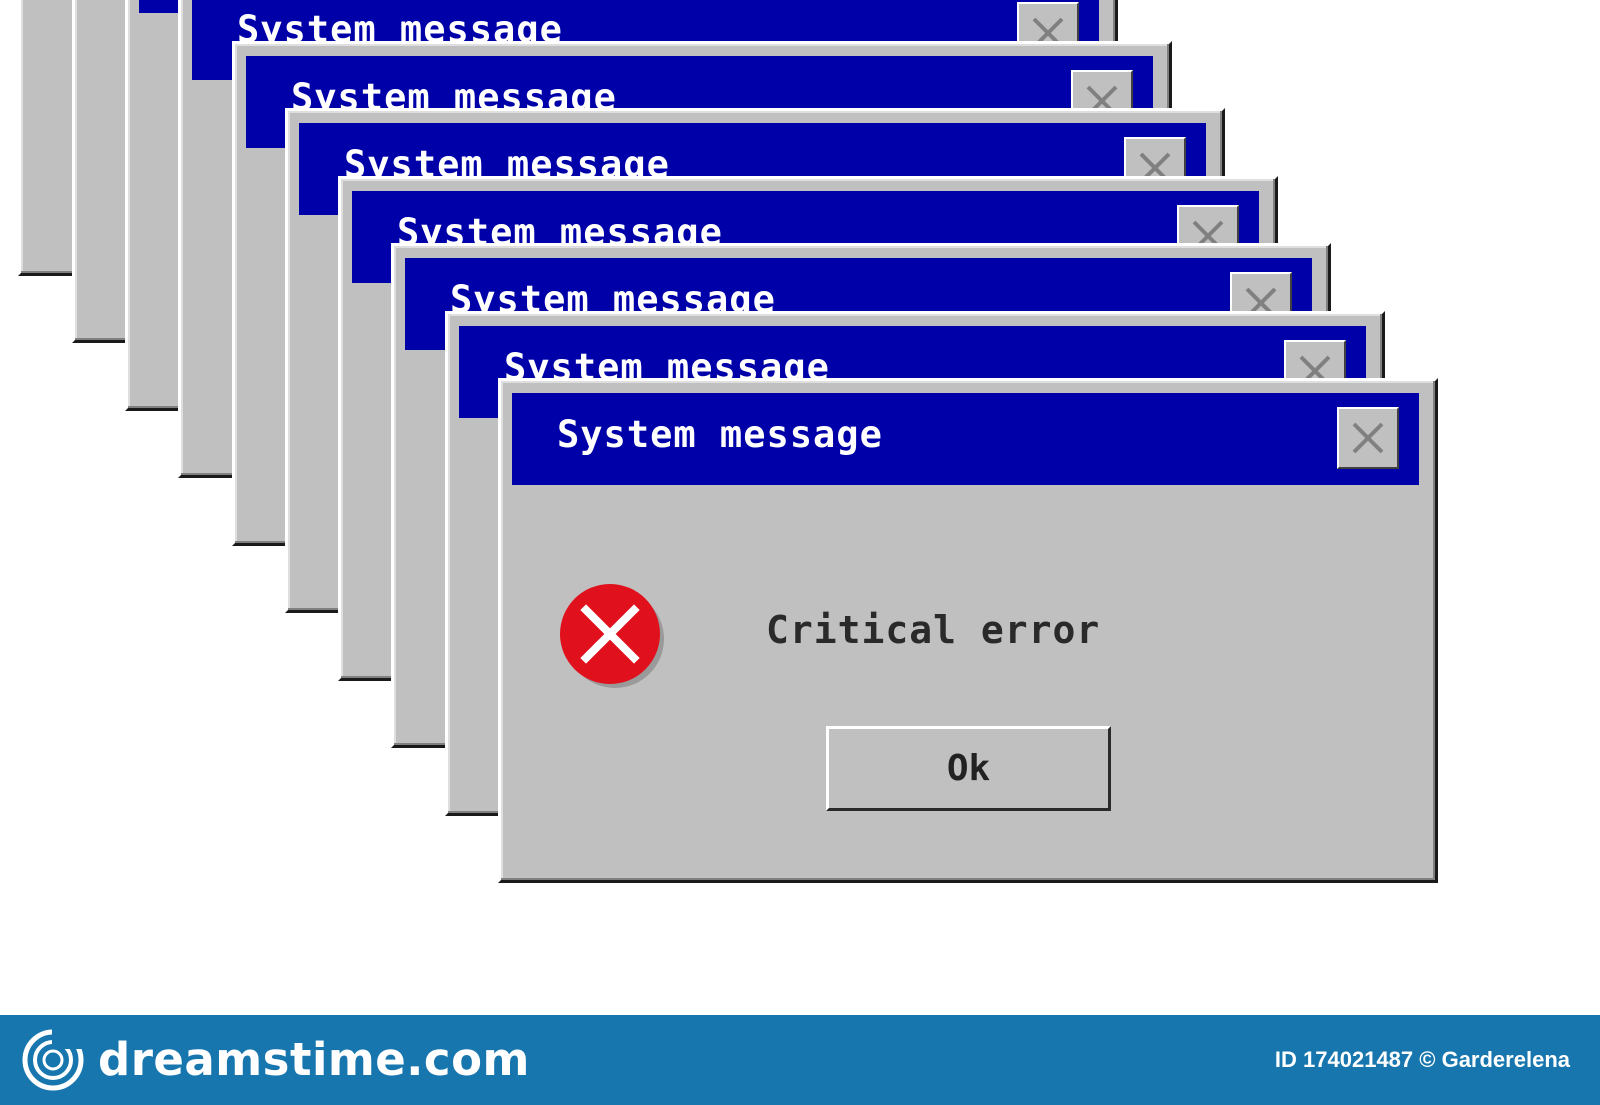 This screenshot has width=1600, height=1105. I want to click on footer-image-id: ID 174021487 © Garderelena, so click(1422, 1059).